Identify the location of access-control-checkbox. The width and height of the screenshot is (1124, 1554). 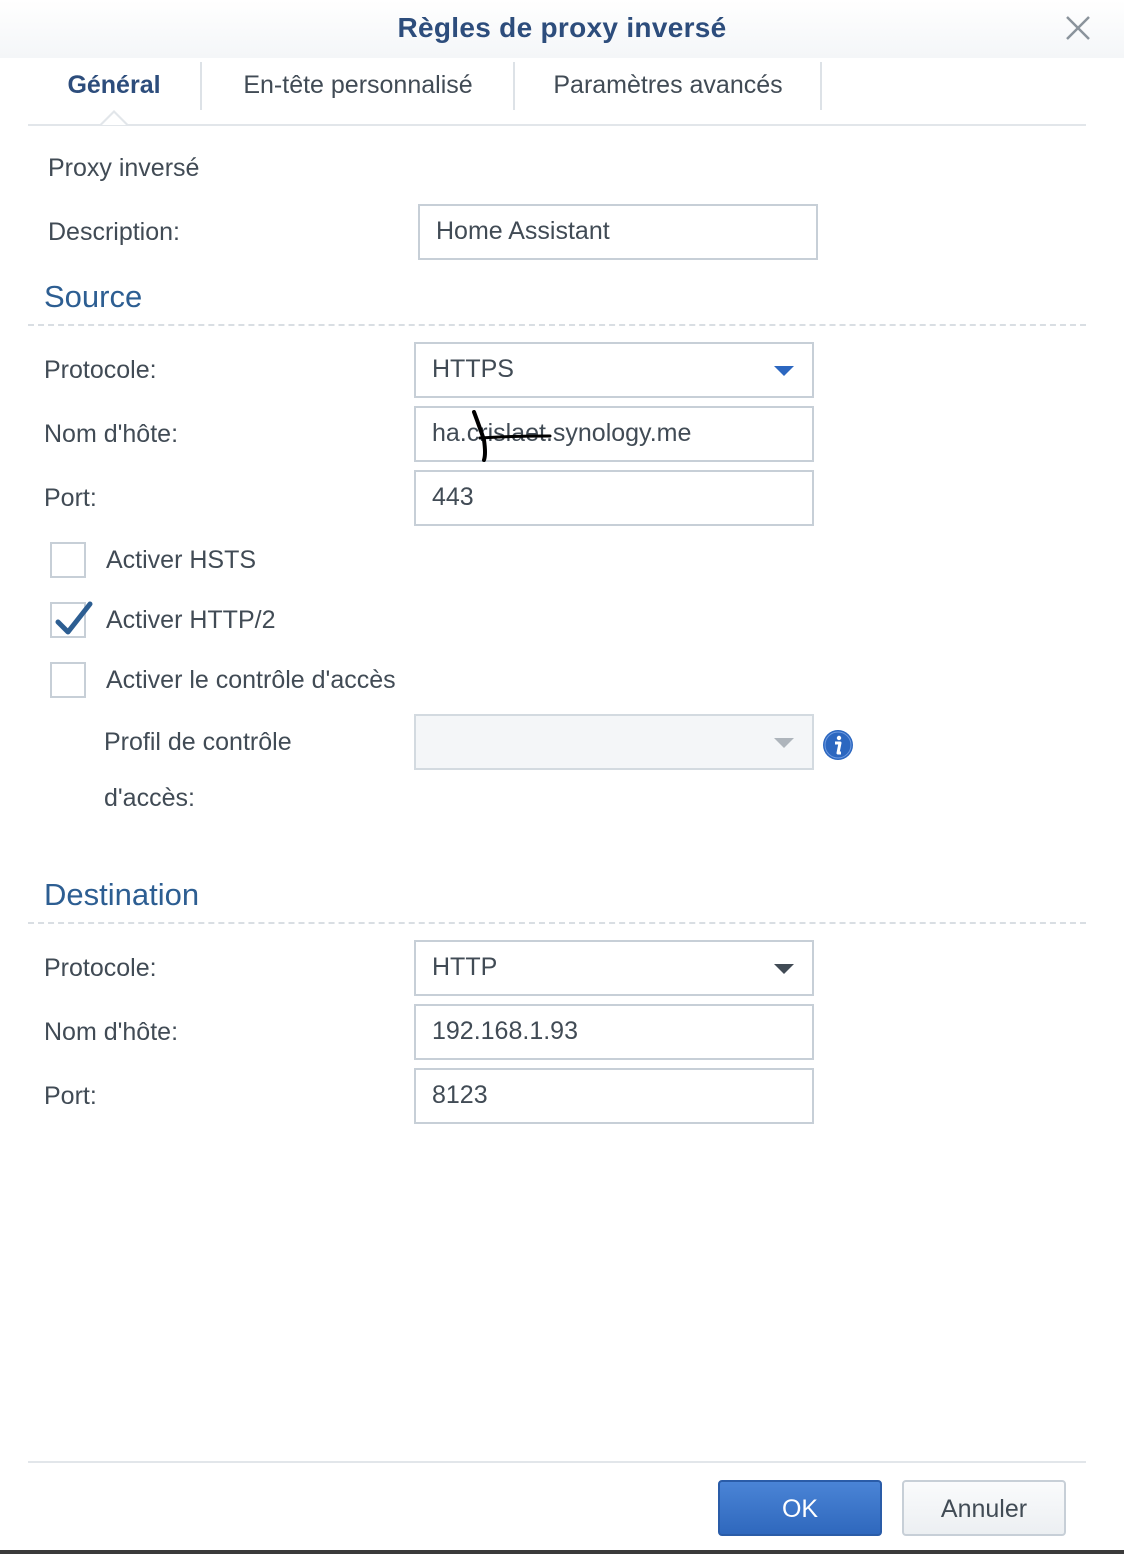
(68, 680).